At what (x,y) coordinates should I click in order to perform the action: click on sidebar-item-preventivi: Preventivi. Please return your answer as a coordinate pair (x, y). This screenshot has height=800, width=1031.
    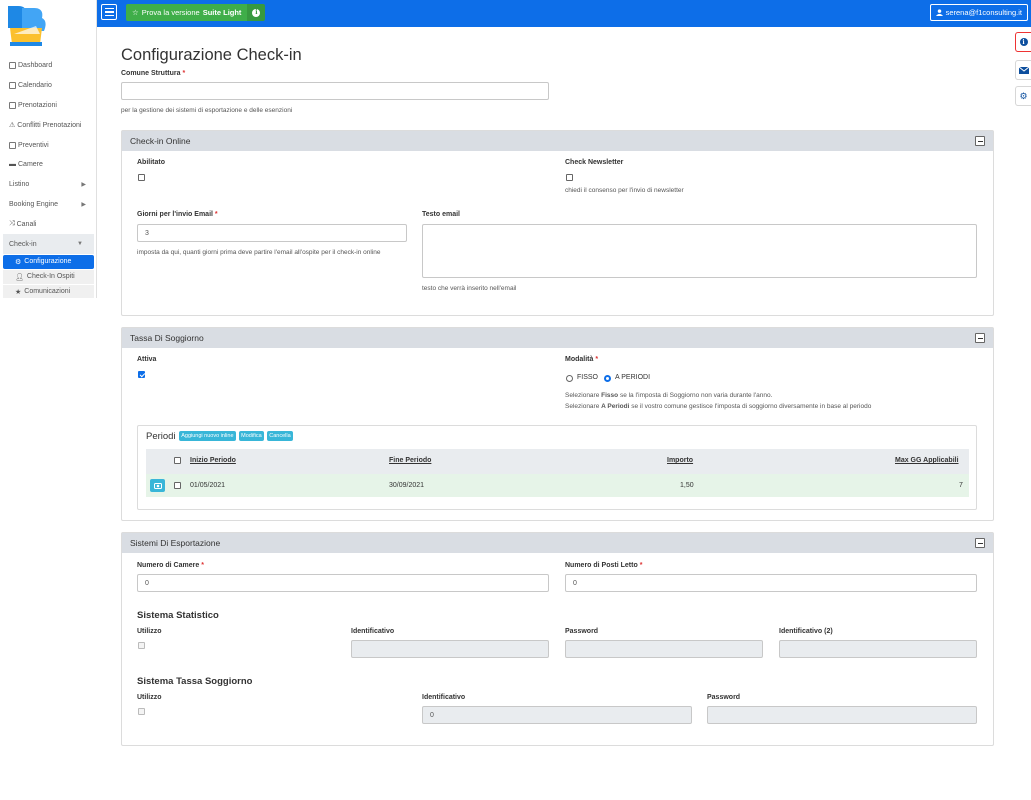
    Looking at the image, I should click on (48, 145).